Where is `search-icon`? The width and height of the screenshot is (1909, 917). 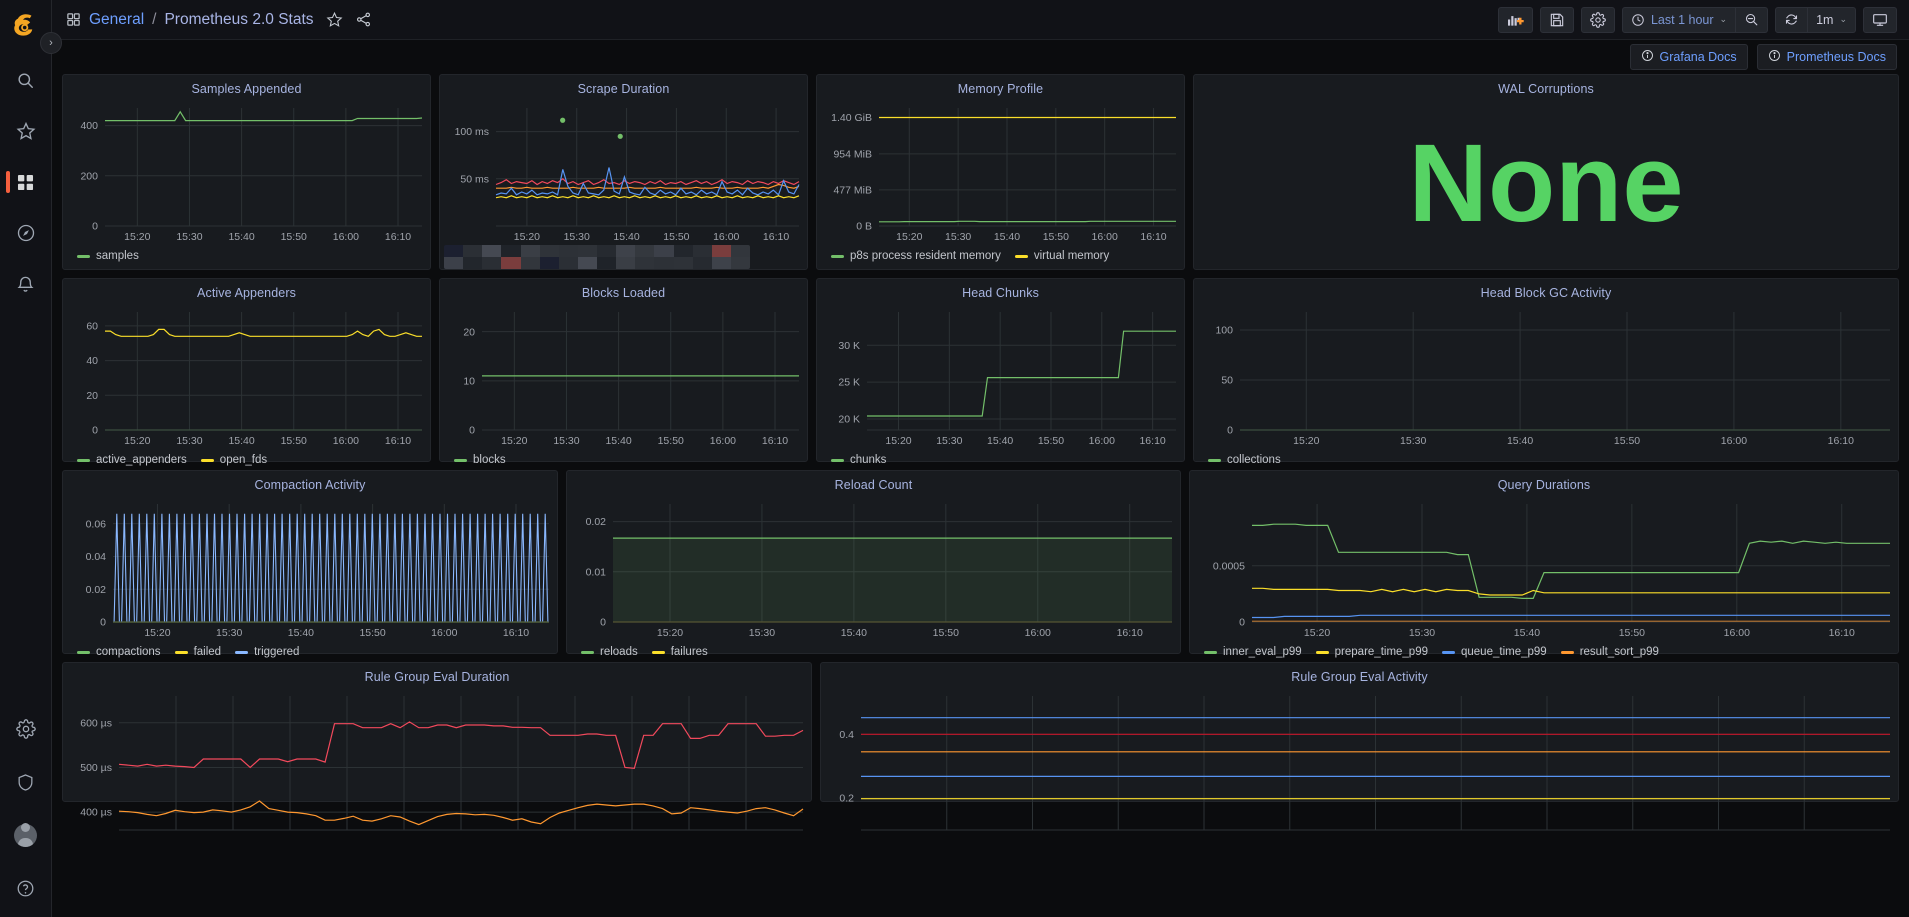 search-icon is located at coordinates (25, 80).